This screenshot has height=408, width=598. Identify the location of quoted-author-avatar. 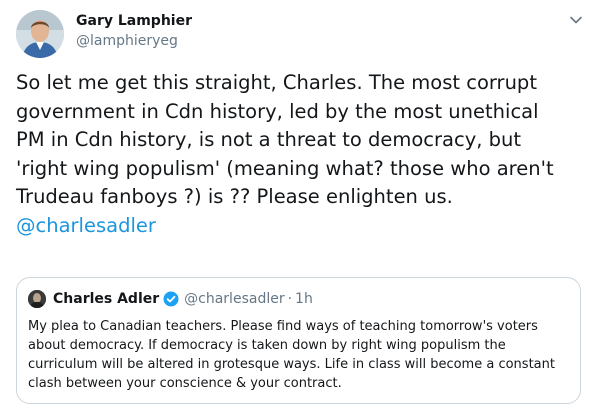
(37, 299).